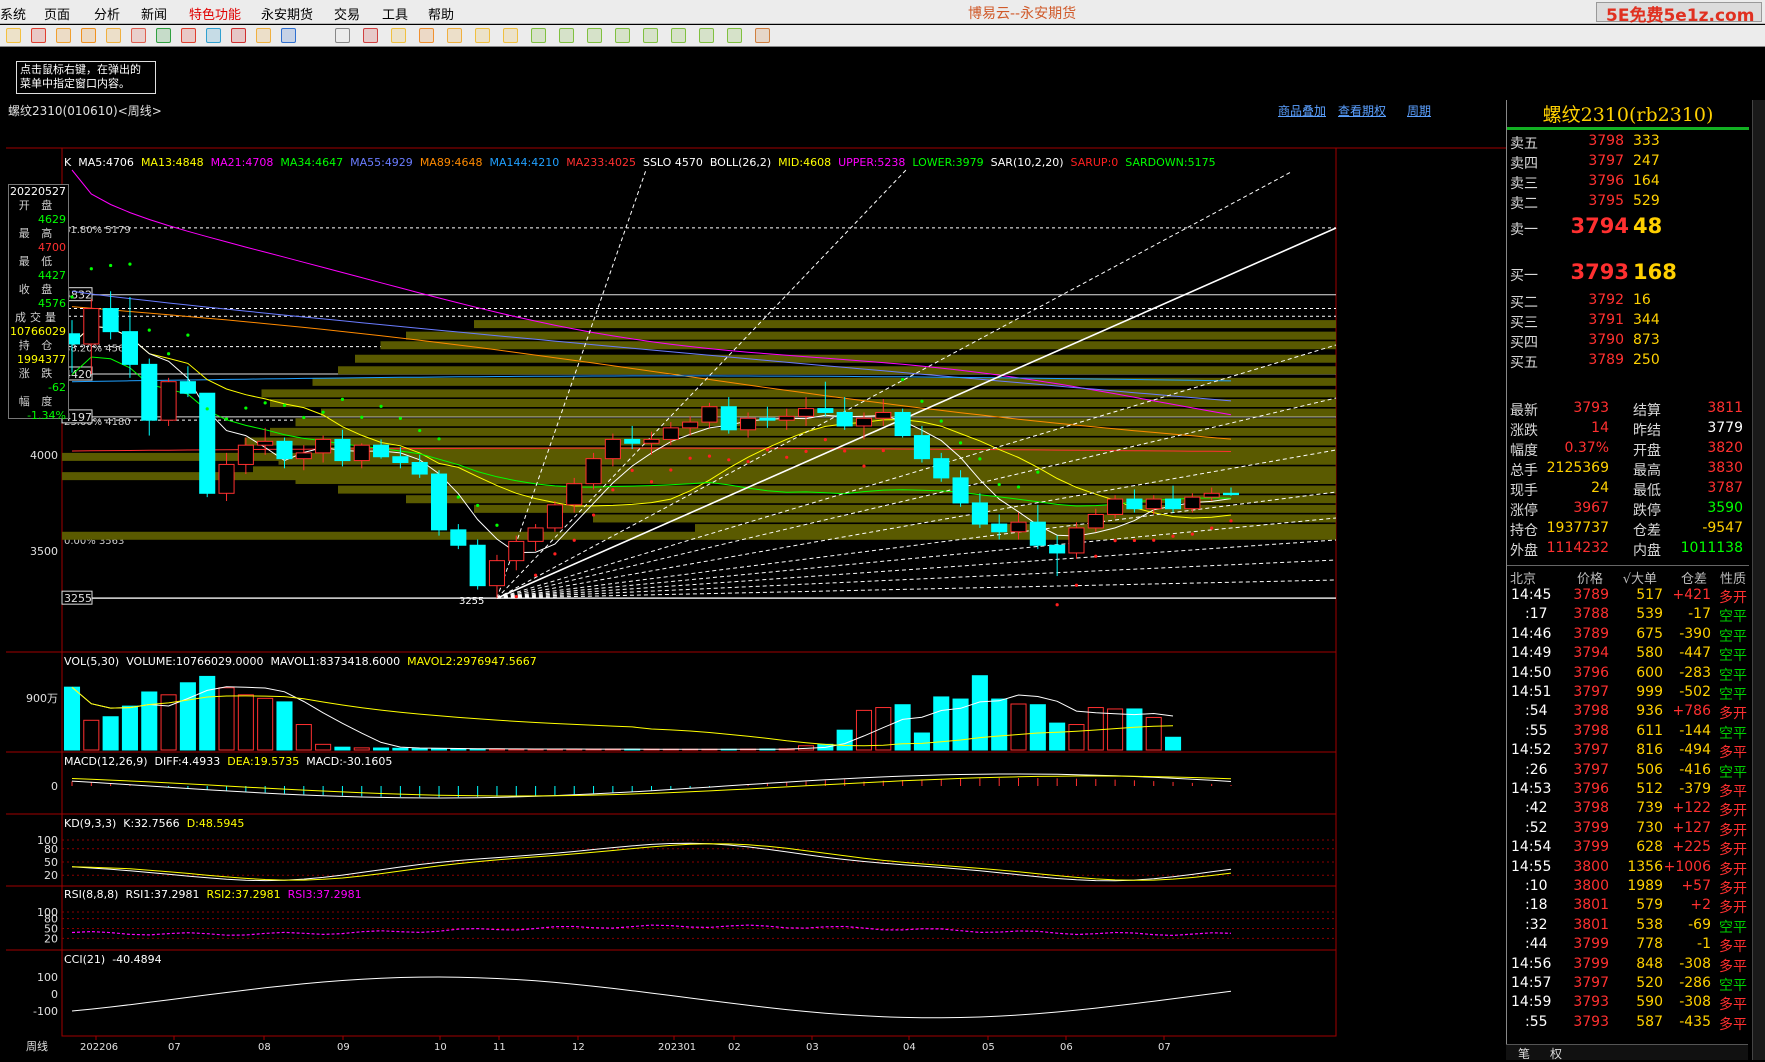  What do you see at coordinates (57, 13) in the screenshot?
I see `menu-item-1: 页面` at bounding box center [57, 13].